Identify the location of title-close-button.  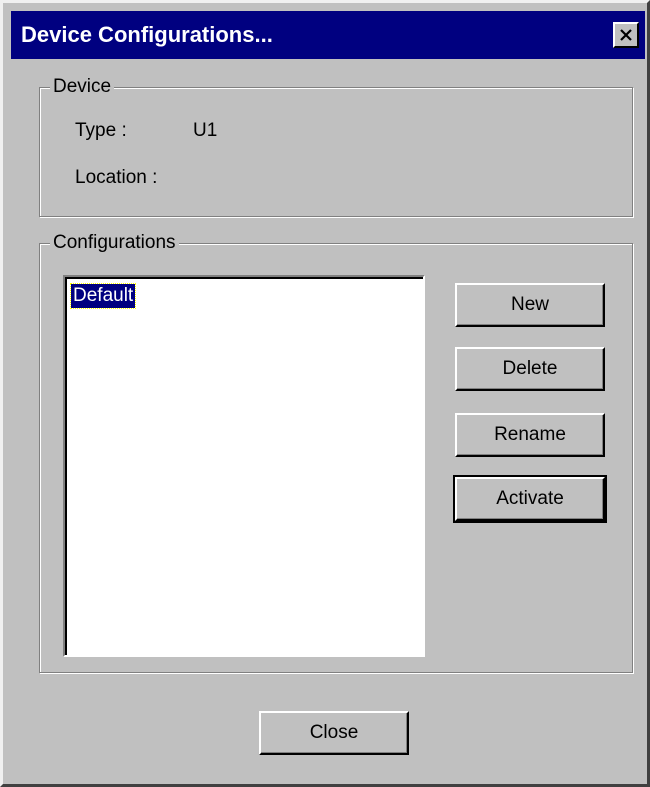
(626, 35).